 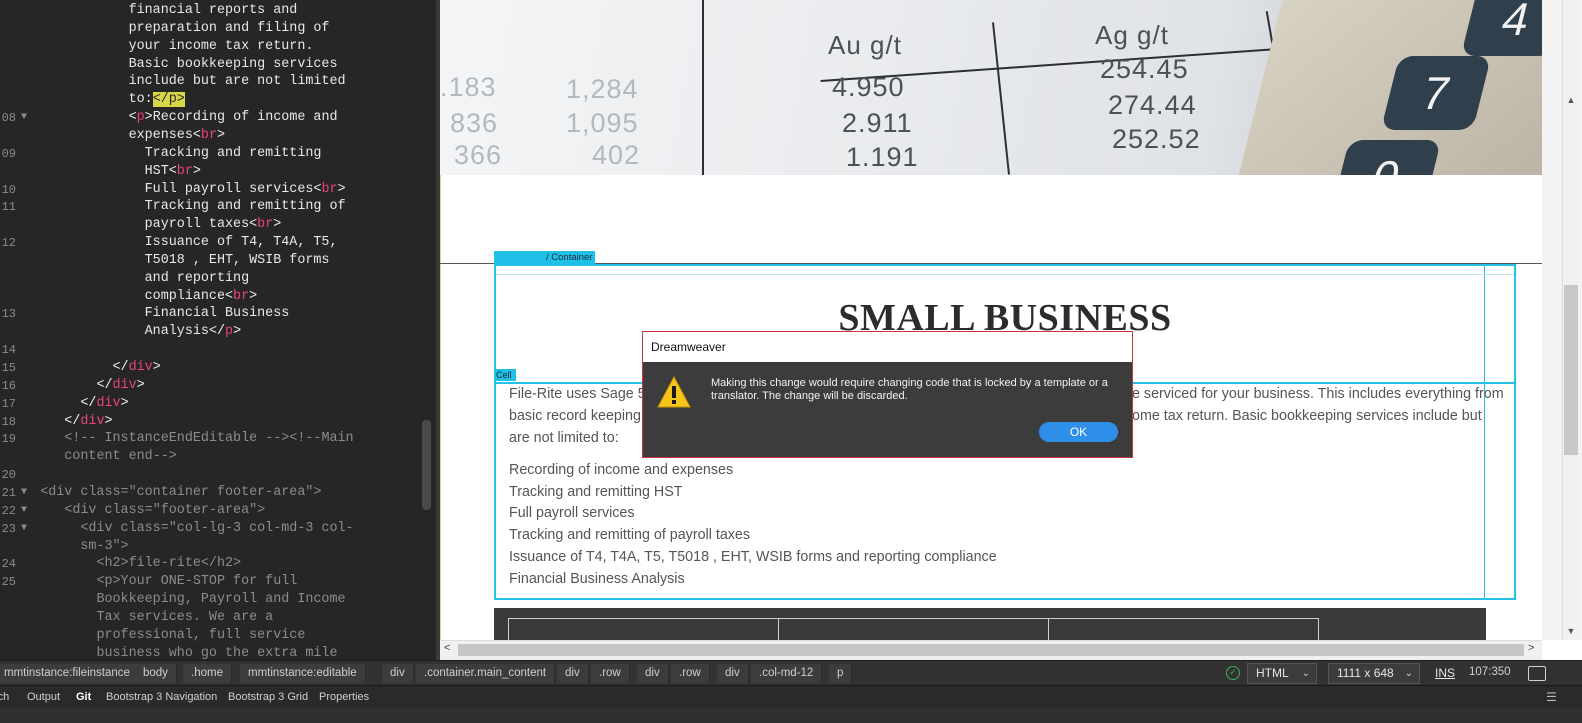 I want to click on service-item: Tracking and remitting of payroll taxes, so click(x=629, y=535).